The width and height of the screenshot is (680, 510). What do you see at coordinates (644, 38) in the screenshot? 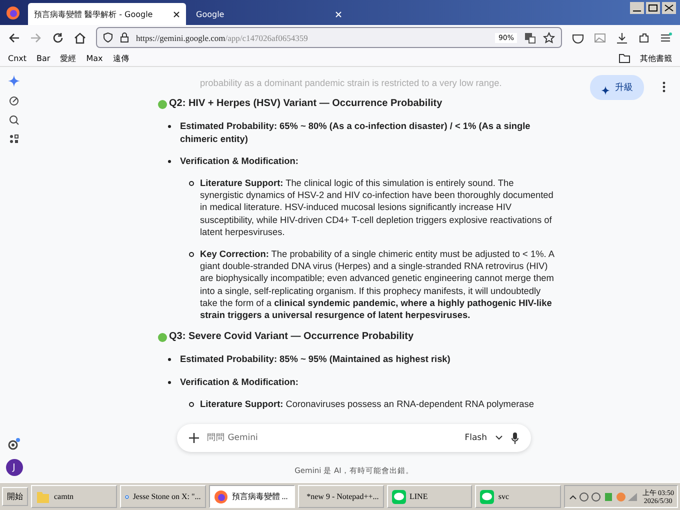
I see `extensions-icon` at bounding box center [644, 38].